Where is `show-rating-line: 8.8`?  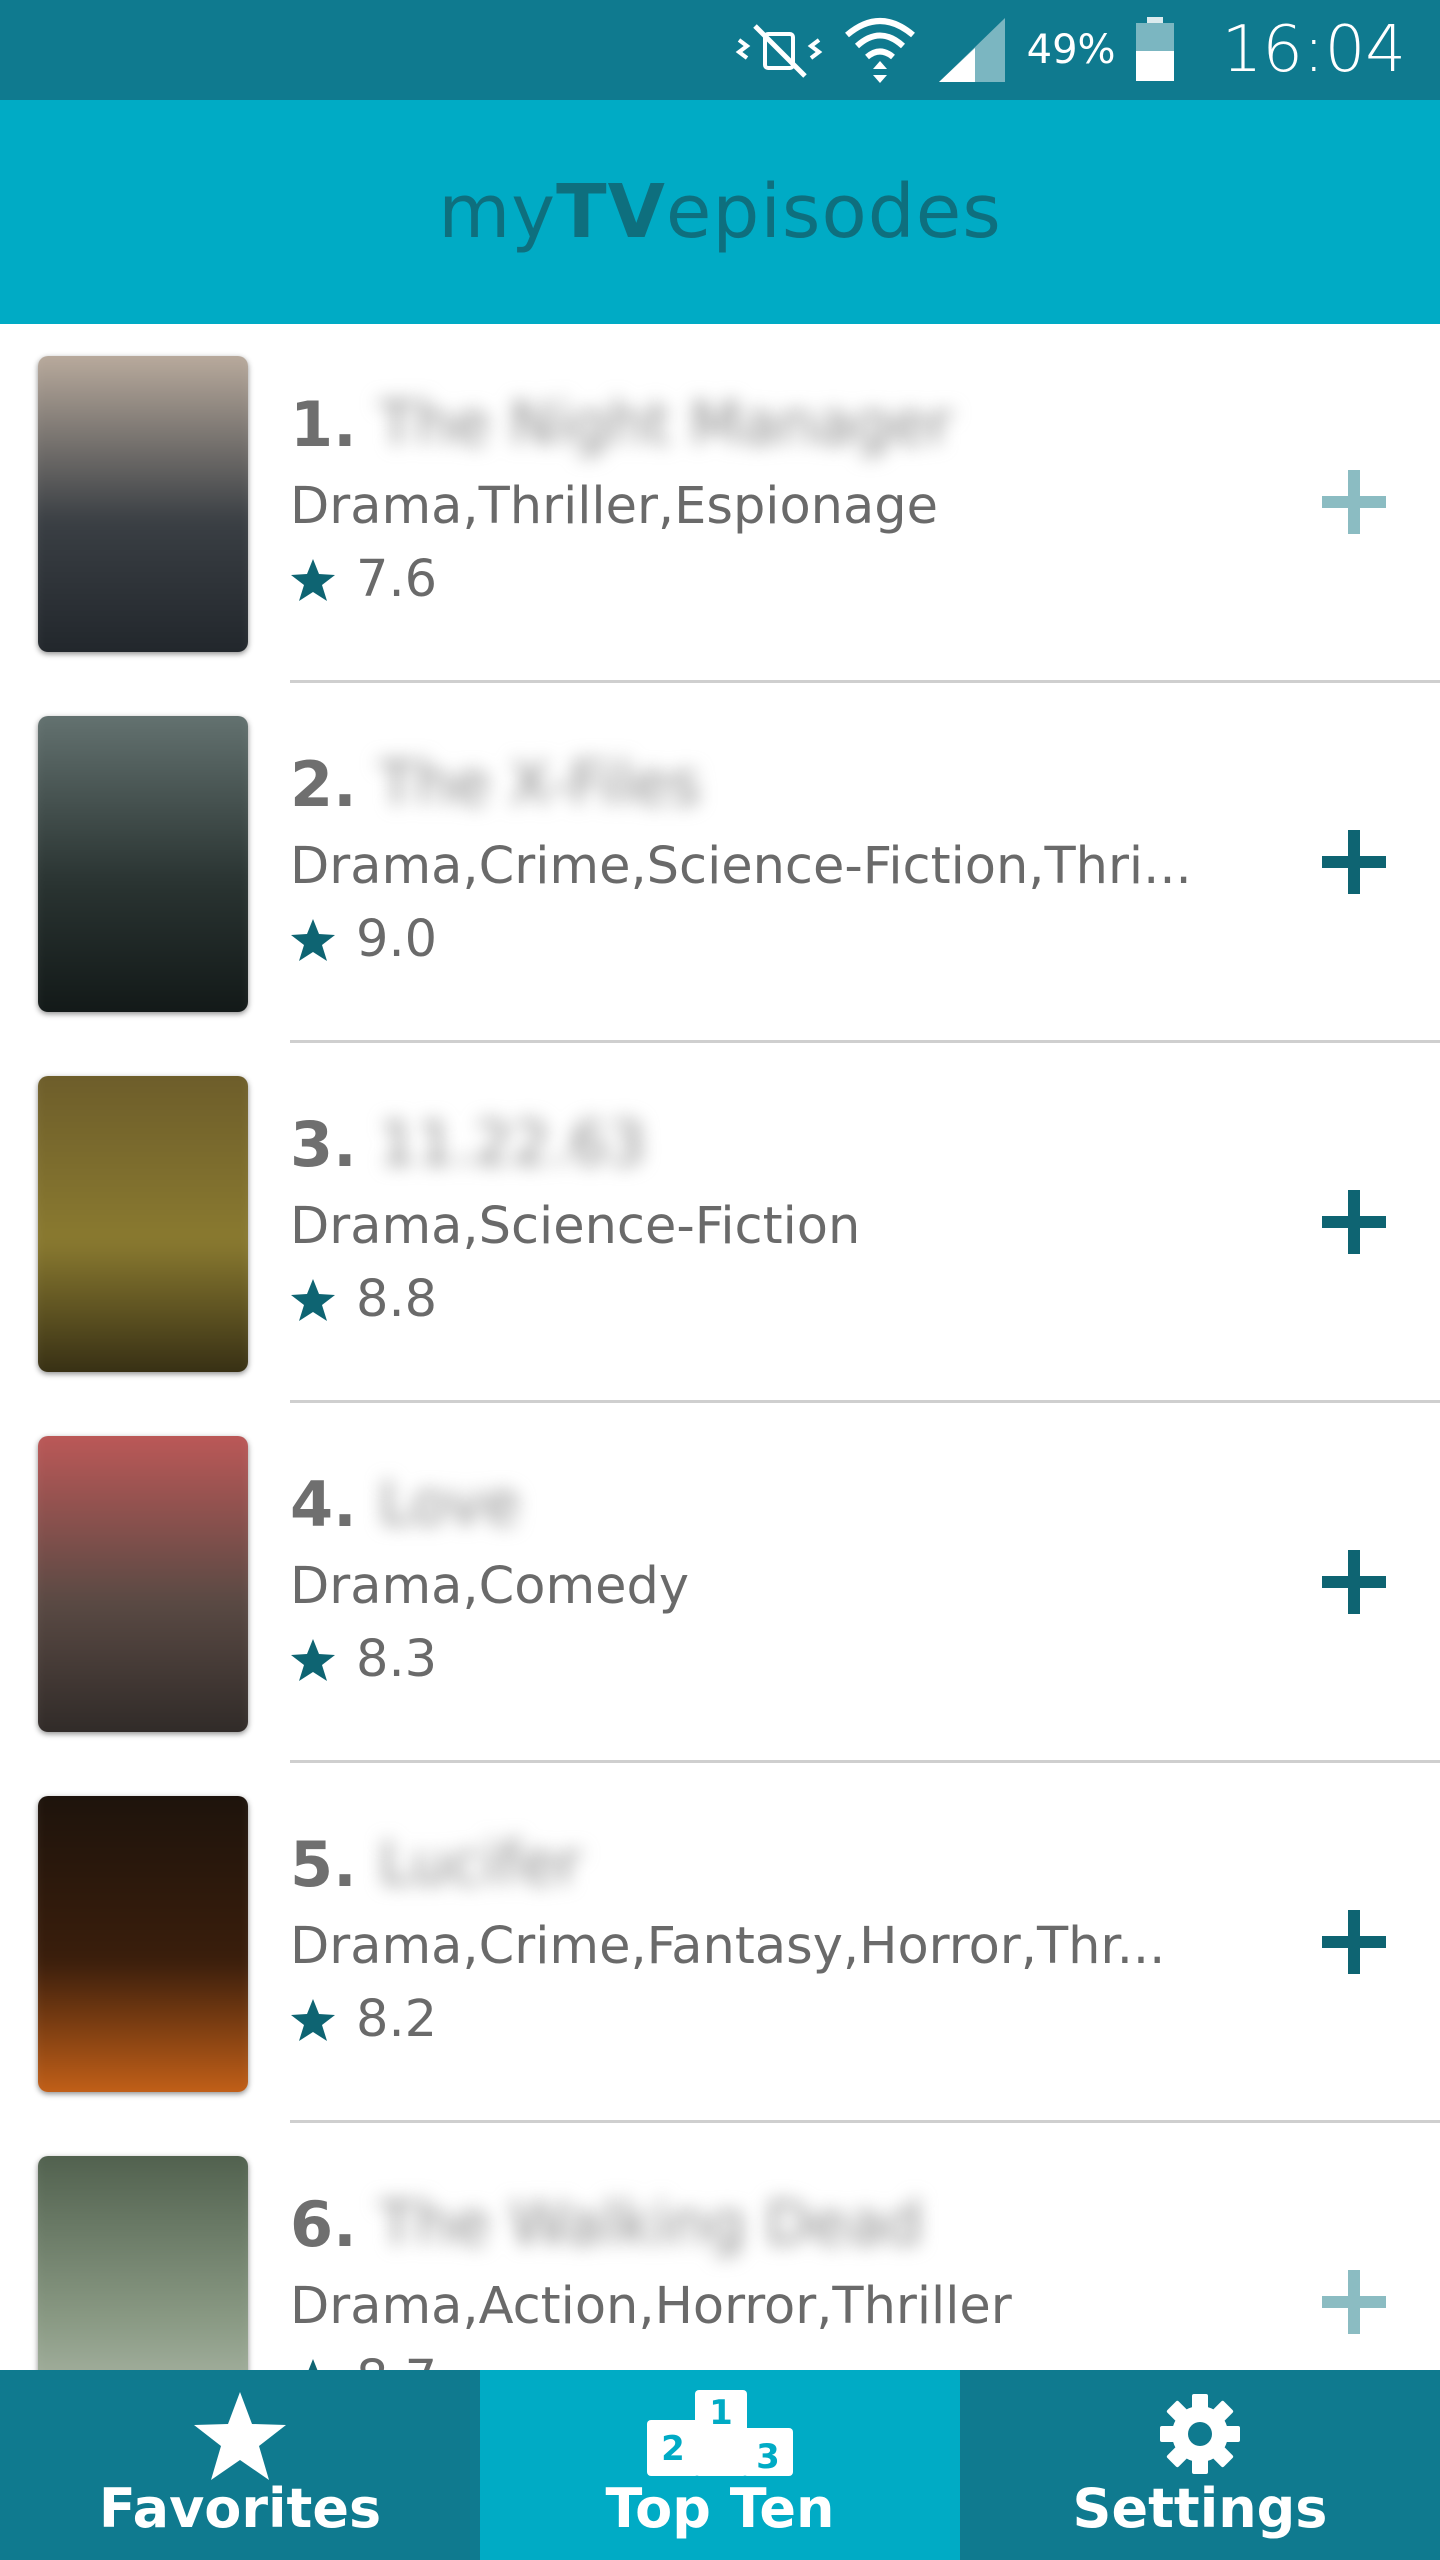
show-rating-line: 8.8 is located at coordinates (363, 1299).